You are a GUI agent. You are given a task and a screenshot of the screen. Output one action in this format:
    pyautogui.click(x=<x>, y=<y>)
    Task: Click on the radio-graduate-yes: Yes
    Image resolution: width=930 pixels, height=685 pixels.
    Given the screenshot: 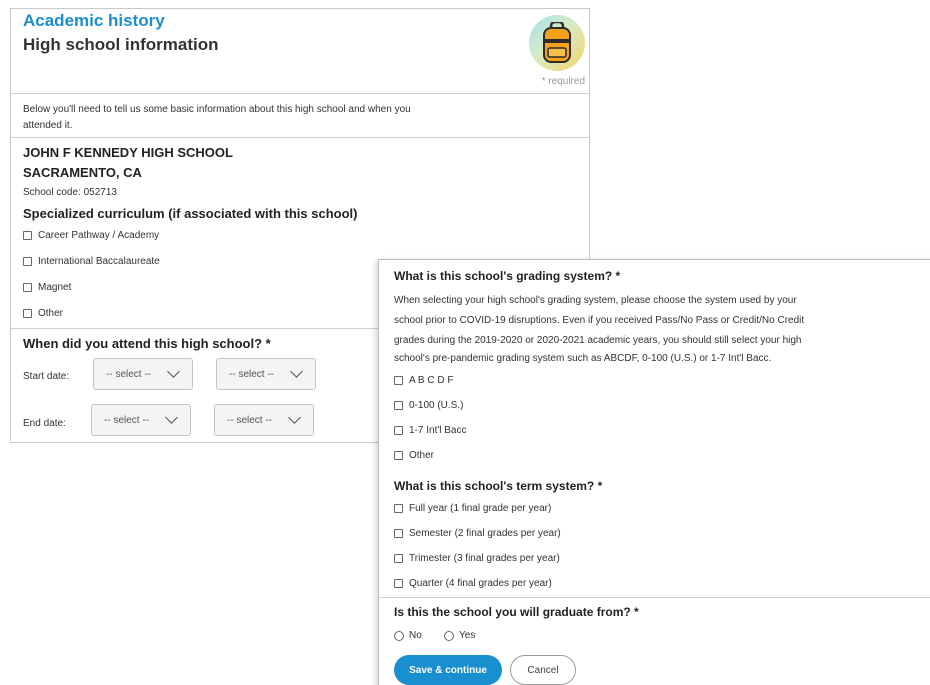 What is the action you would take?
    pyautogui.click(x=459, y=635)
    